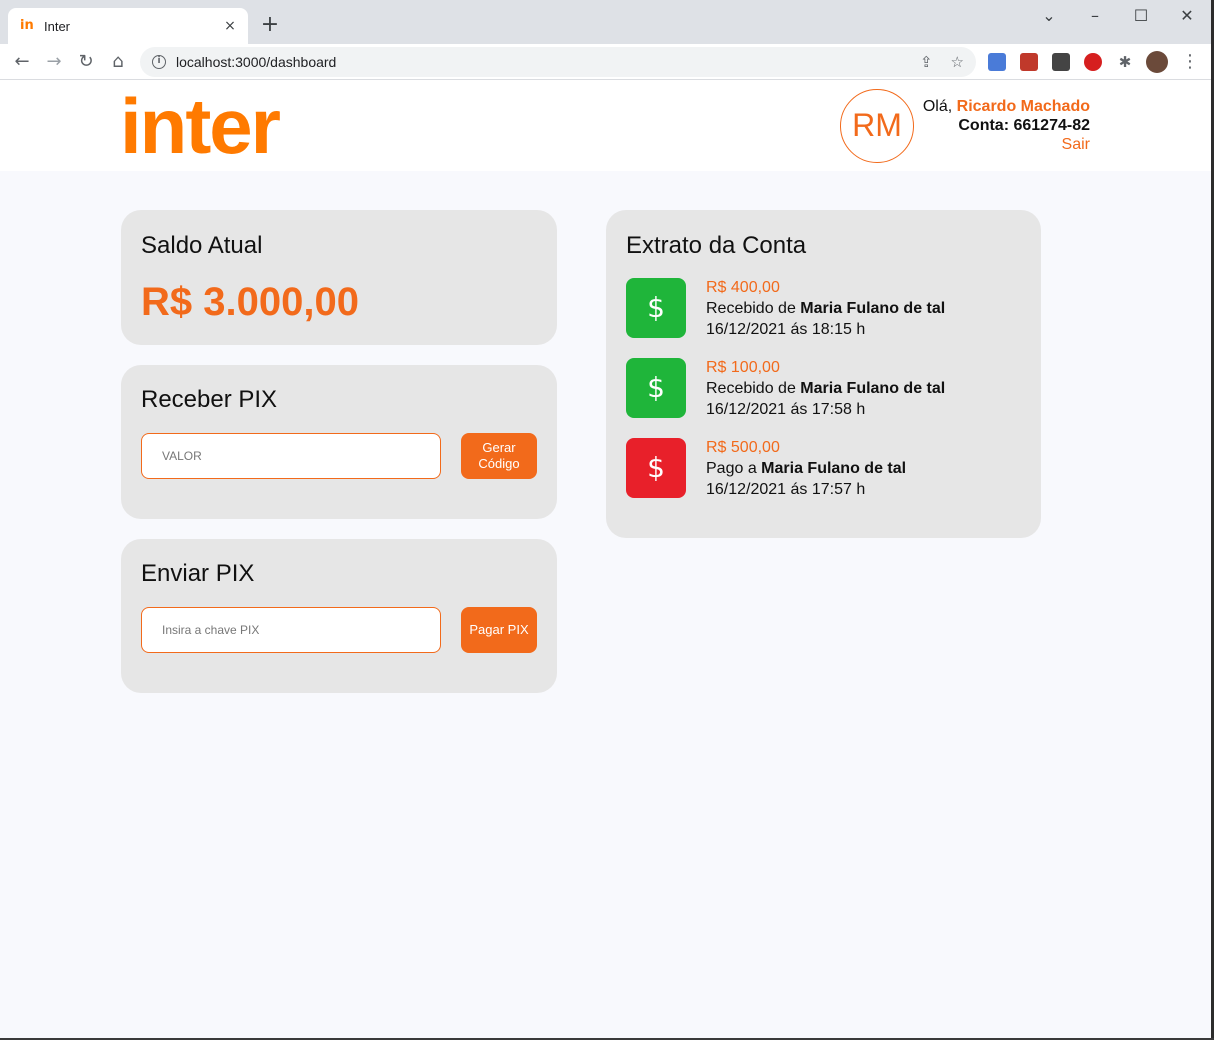 The image size is (1214, 1040). I want to click on transaction-amount: R$ 500,00, so click(743, 447).